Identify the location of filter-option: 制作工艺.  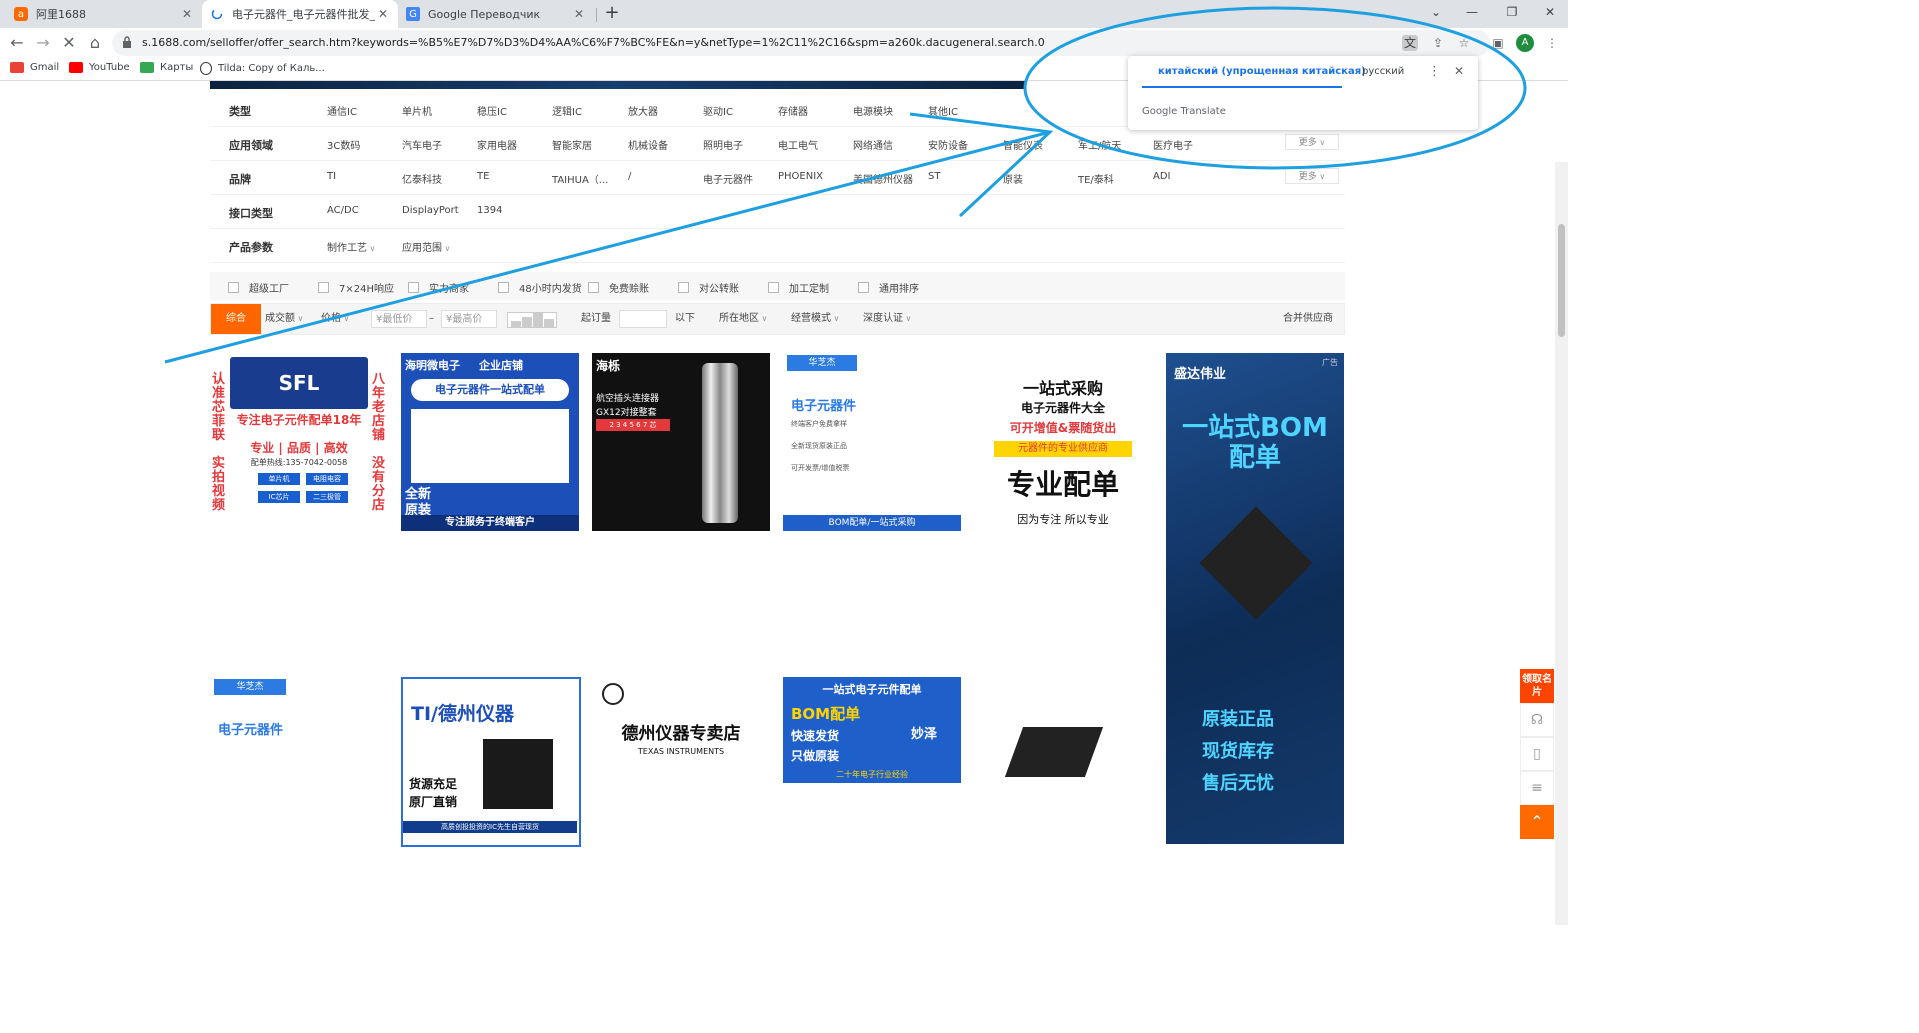
(351, 246).